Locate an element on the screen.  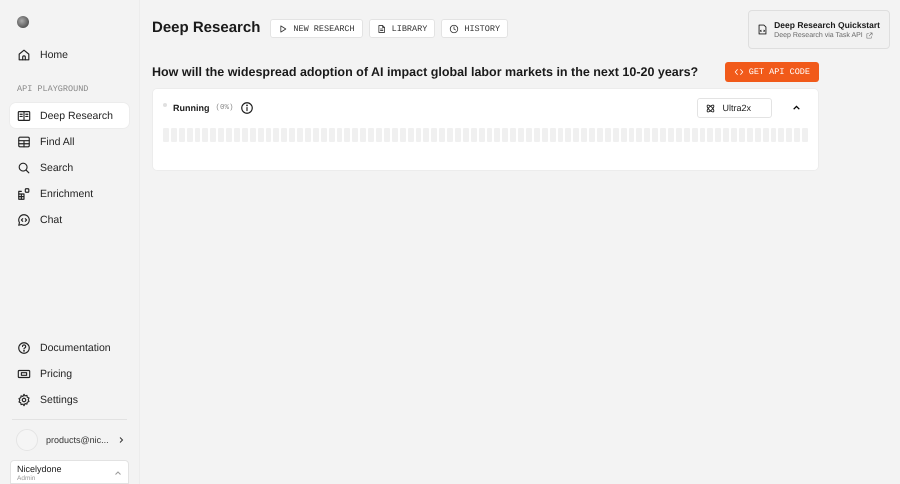
code-icon is located at coordinates (739, 72).